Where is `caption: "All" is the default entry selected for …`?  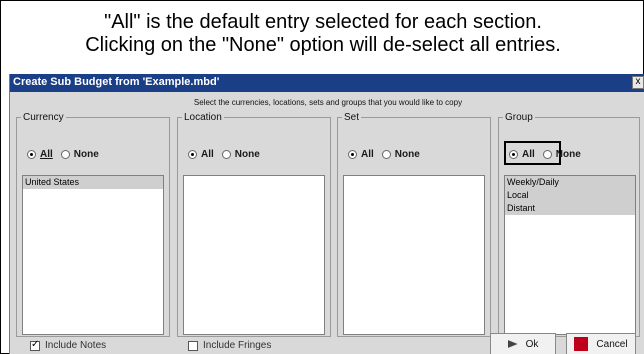 caption: "All" is the default entry selected for … is located at coordinates (322, 34).